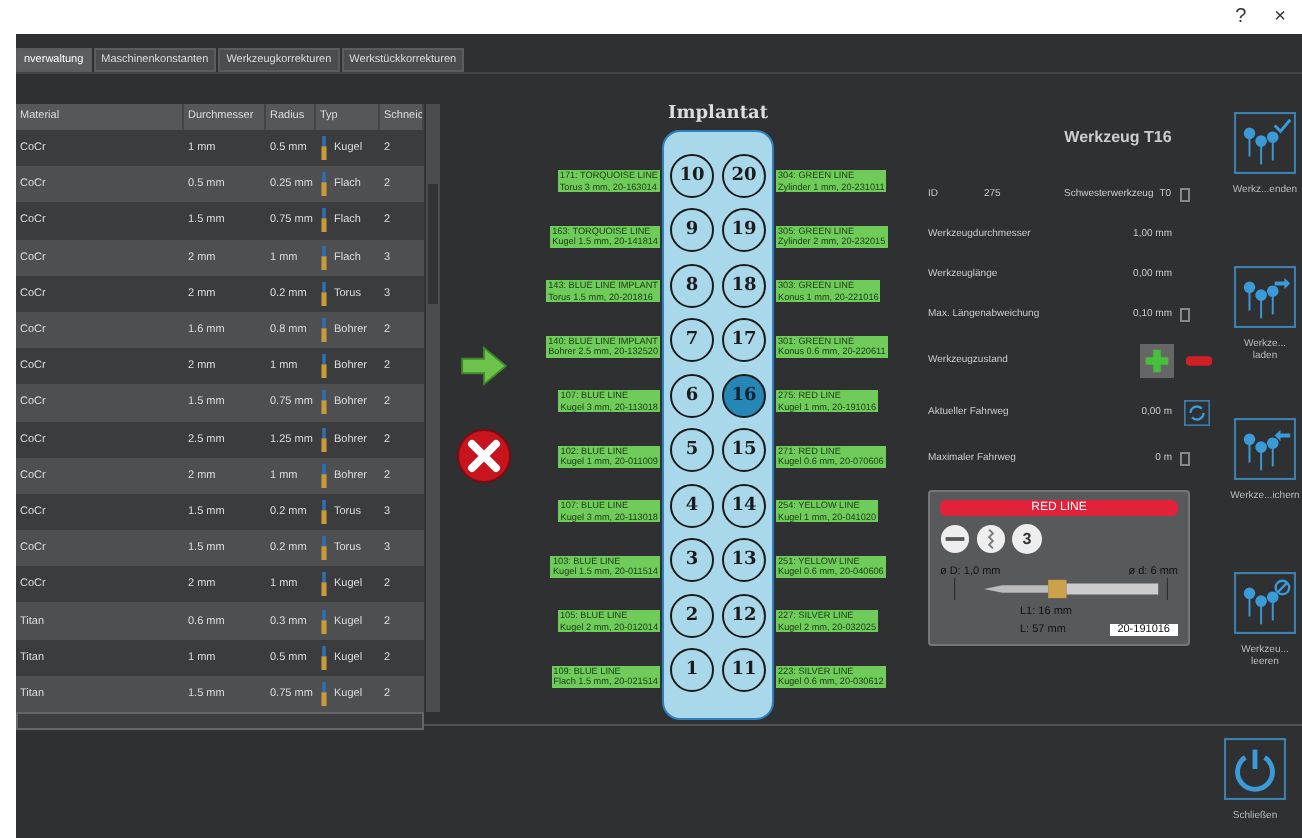  Describe the element at coordinates (432, 408) in the screenshot. I see `vertical-scrollbar` at that location.